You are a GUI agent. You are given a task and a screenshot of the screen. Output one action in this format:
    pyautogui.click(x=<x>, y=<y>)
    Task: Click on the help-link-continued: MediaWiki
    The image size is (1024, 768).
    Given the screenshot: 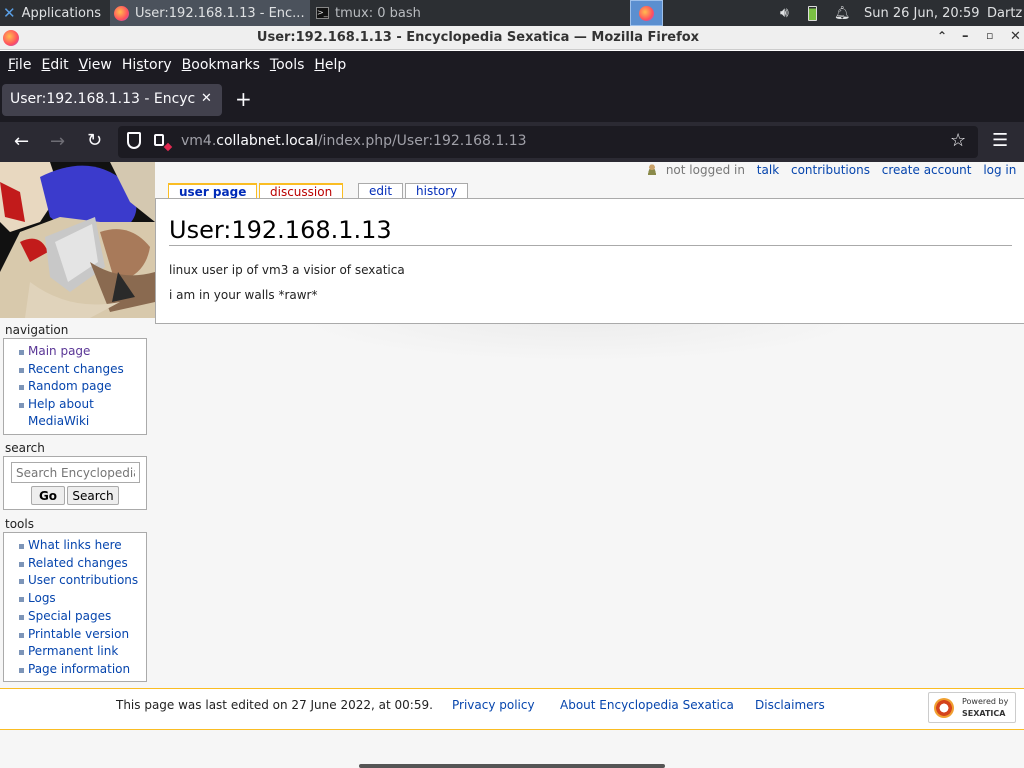 What is the action you would take?
    pyautogui.click(x=58, y=421)
    